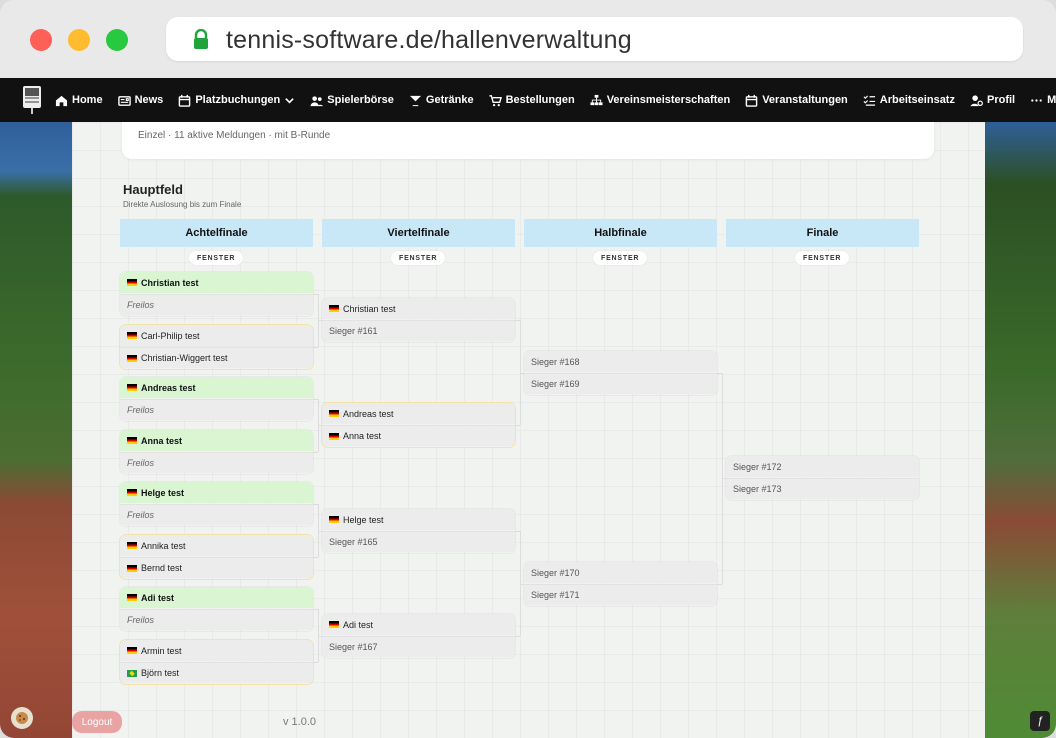 This screenshot has height=738, width=1056. I want to click on background-photo-right, so click(1020, 430).